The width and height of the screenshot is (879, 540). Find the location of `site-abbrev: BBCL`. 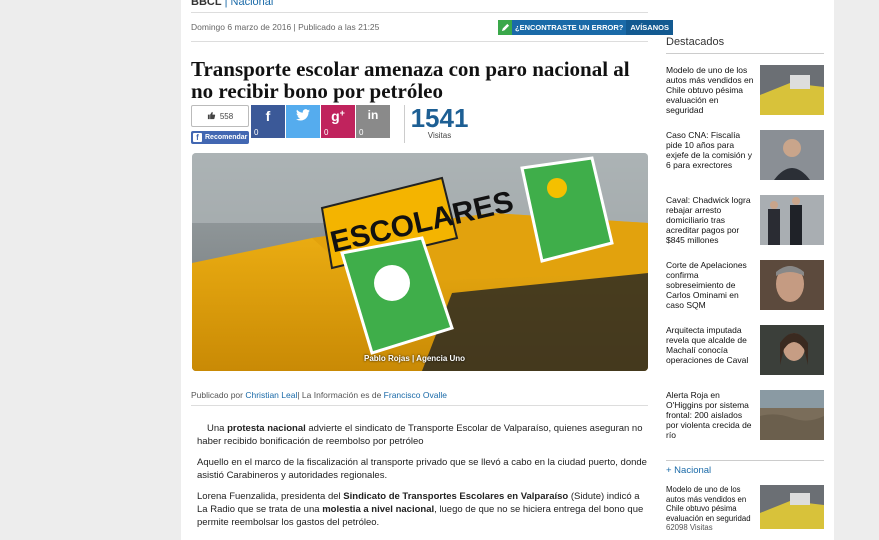

site-abbrev: BBCL is located at coordinates (206, 4).